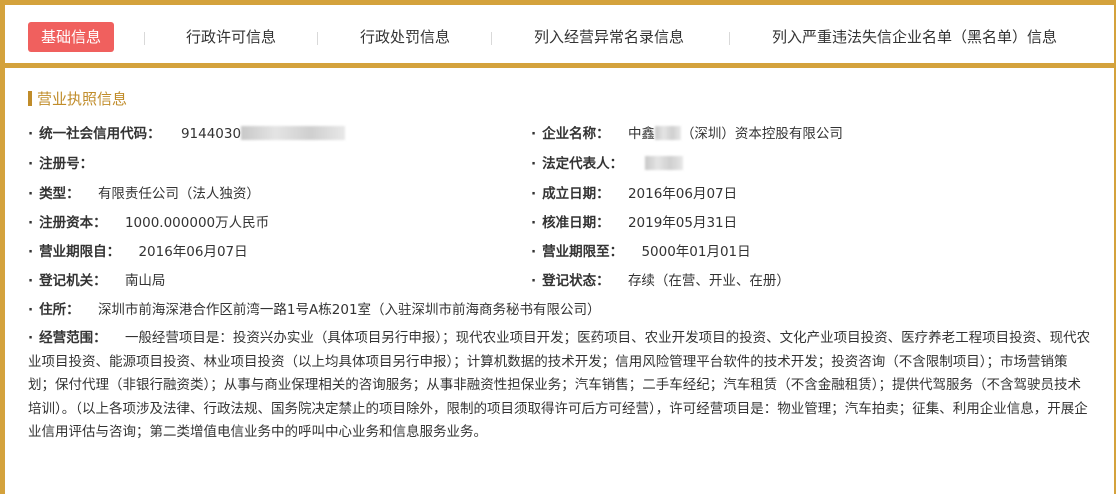 The width and height of the screenshot is (1116, 494). Describe the element at coordinates (609, 37) in the screenshot. I see `tab-abnormal-list: 列入经营异常名录信息` at that location.